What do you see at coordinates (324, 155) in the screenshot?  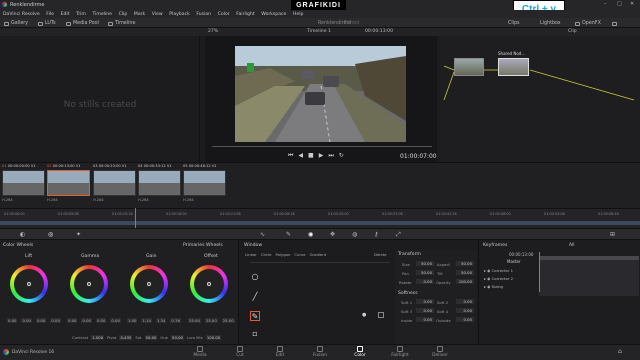 I see `play-icon: ▶` at bounding box center [324, 155].